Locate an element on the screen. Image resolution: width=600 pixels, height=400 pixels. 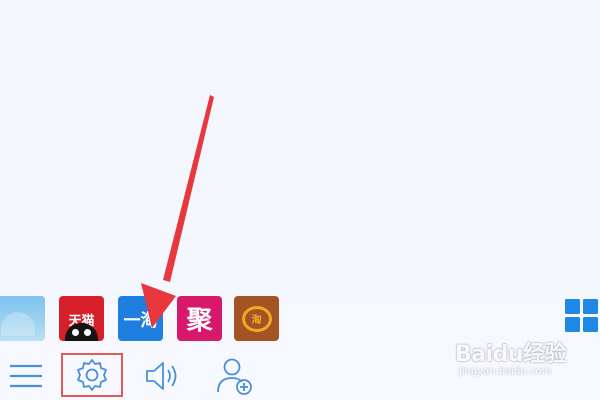
yitao-app-tile: 一淘 is located at coordinates (140, 318).